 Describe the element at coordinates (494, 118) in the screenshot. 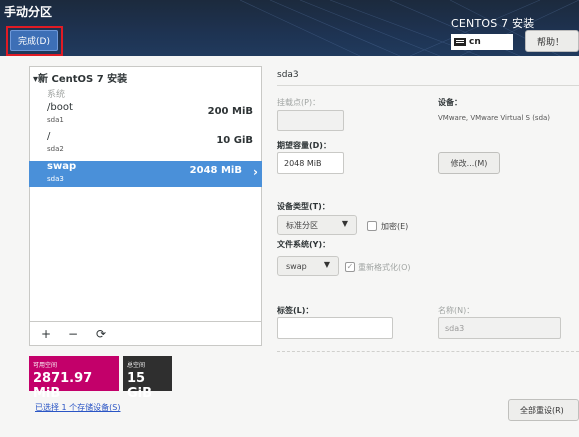

I see `device-info: VMware, VMware Virtual S (sda)` at that location.